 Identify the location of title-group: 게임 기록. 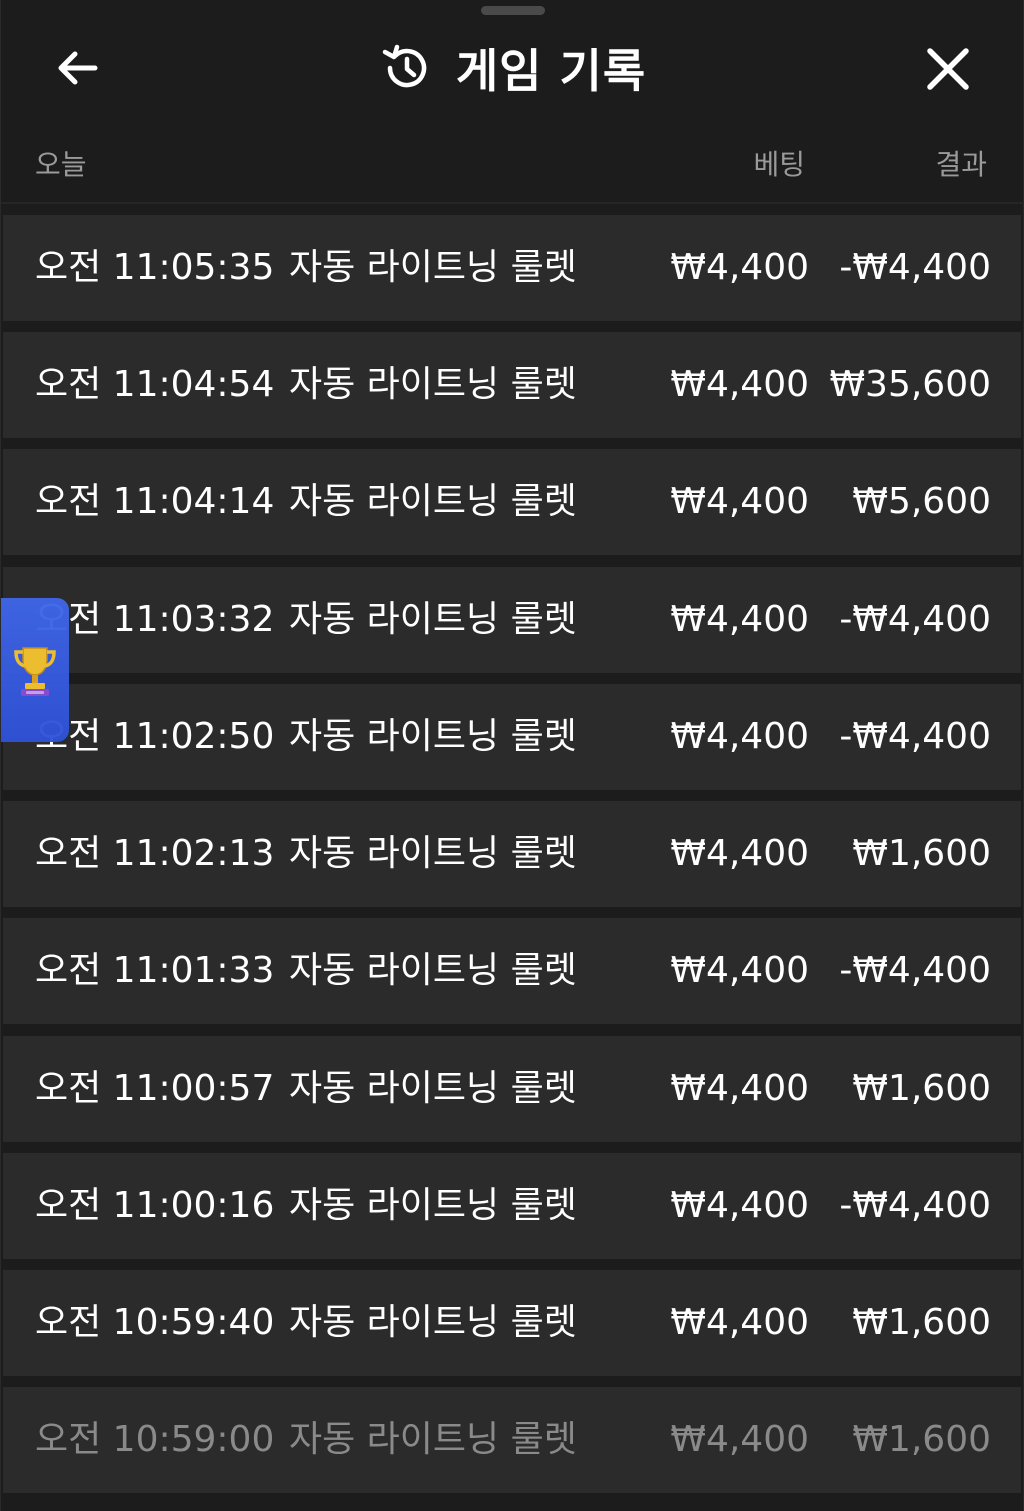
(512, 68).